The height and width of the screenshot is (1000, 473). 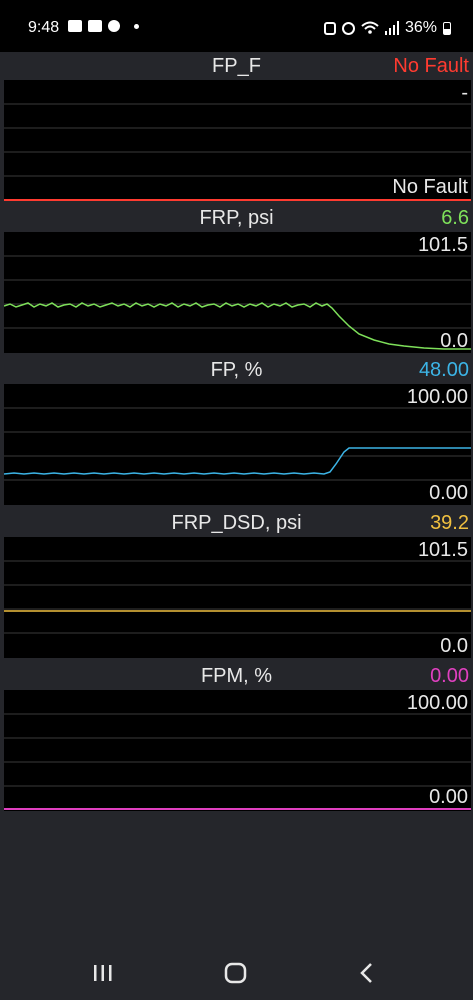 What do you see at coordinates (391, 28) in the screenshot?
I see `signal-icon` at bounding box center [391, 28].